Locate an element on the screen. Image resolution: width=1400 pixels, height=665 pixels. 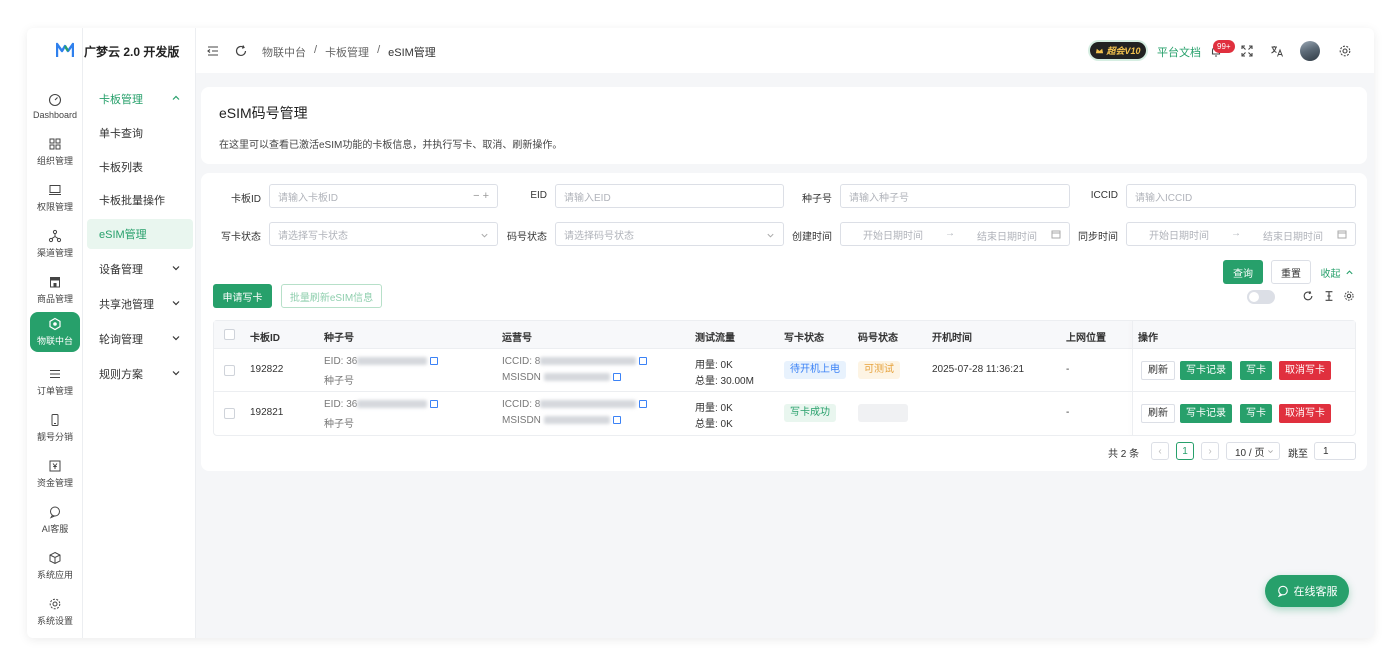
breadcrumb-item: 卡板管理 is located at coordinates (347, 52).